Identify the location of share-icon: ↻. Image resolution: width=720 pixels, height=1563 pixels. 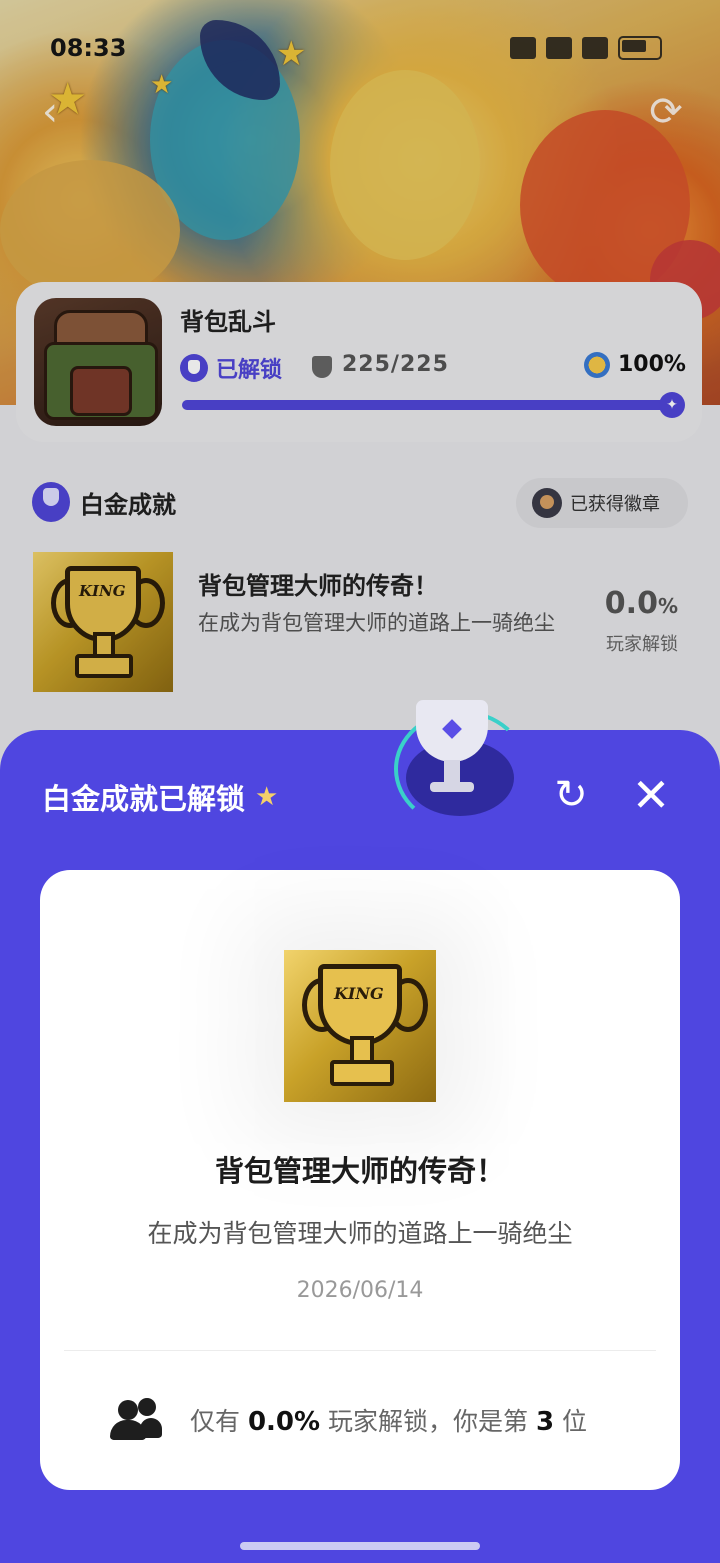
(571, 795).